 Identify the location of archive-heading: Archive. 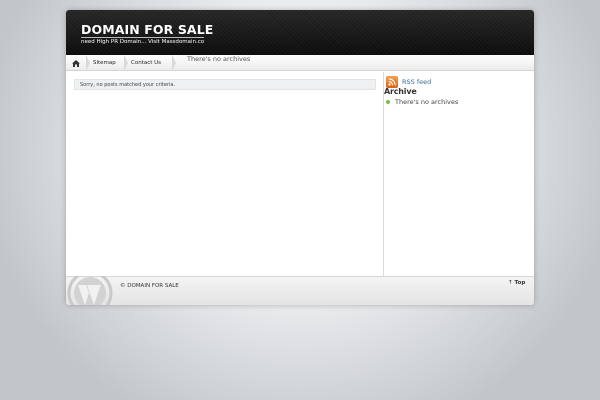
(400, 91).